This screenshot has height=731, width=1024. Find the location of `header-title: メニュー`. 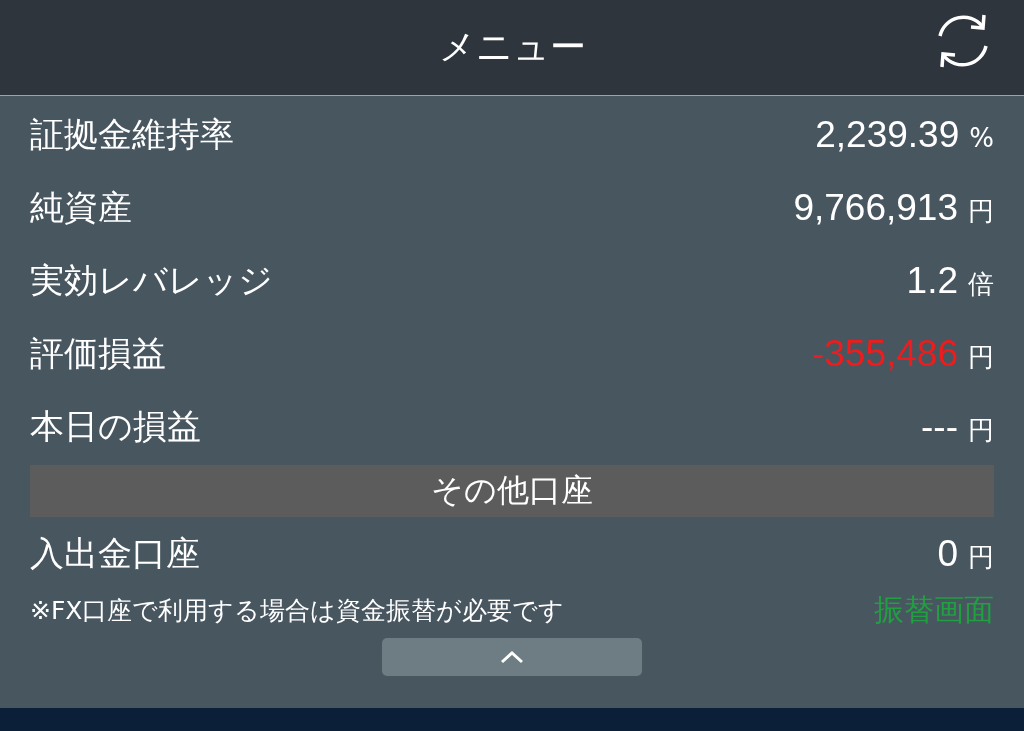

header-title: メニュー is located at coordinates (512, 47).